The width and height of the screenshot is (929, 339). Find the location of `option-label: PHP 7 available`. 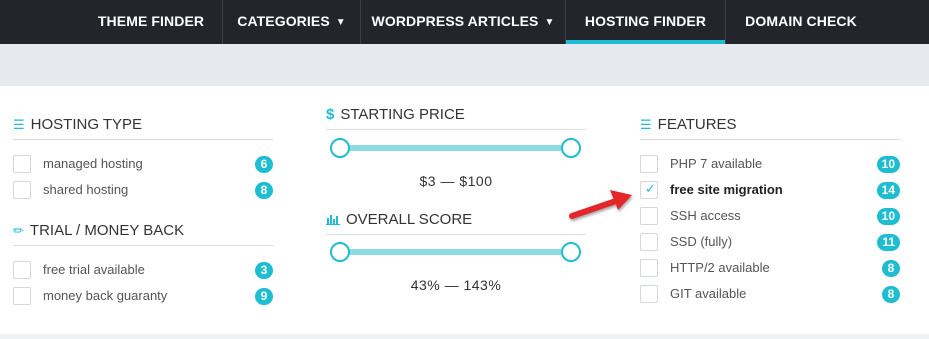

option-label: PHP 7 available is located at coordinates (716, 163).